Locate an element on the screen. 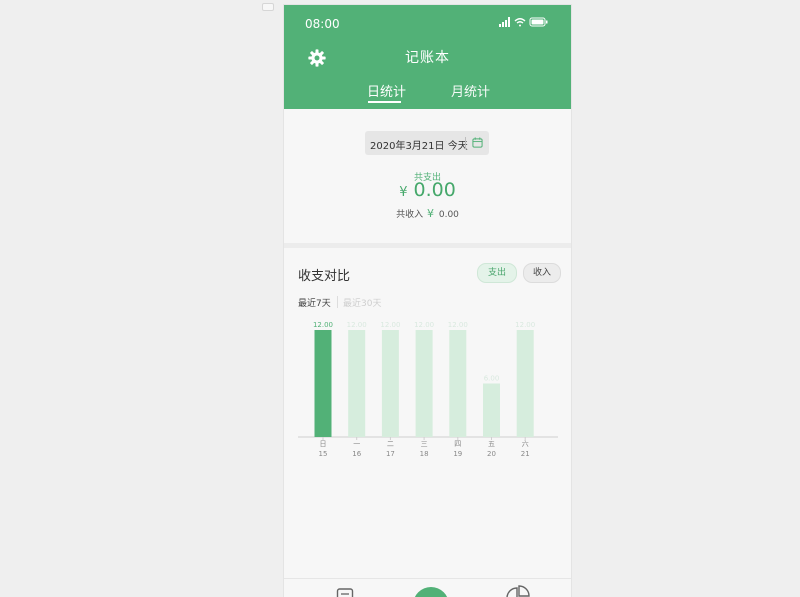 Image resolution: width=800 pixels, height=597 pixels. weekday-tick-label: 日 is located at coordinates (323, 444).